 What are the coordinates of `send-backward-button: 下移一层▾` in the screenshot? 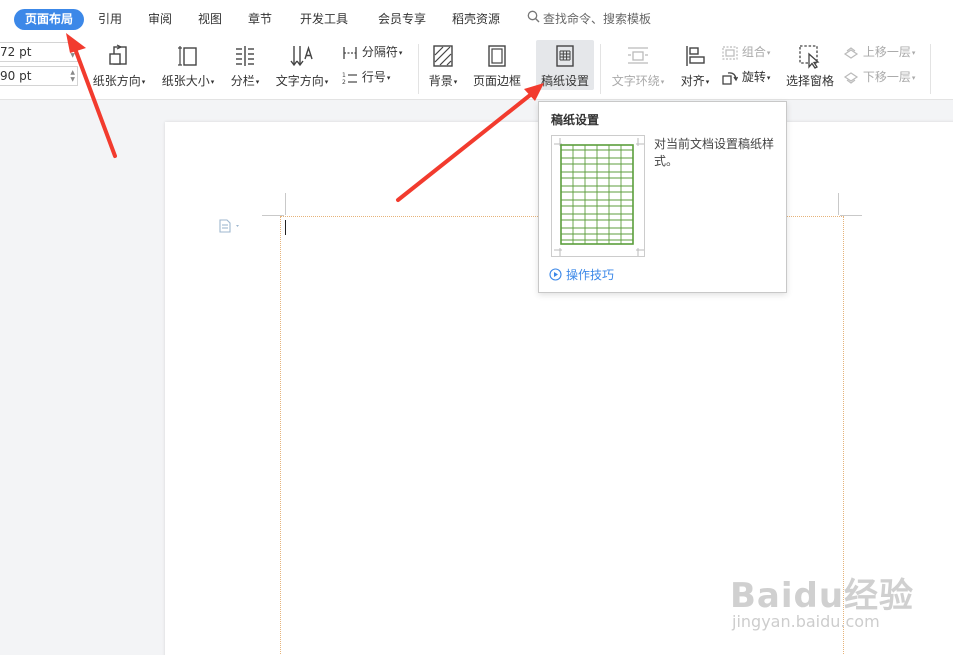 It's located at (879, 77).